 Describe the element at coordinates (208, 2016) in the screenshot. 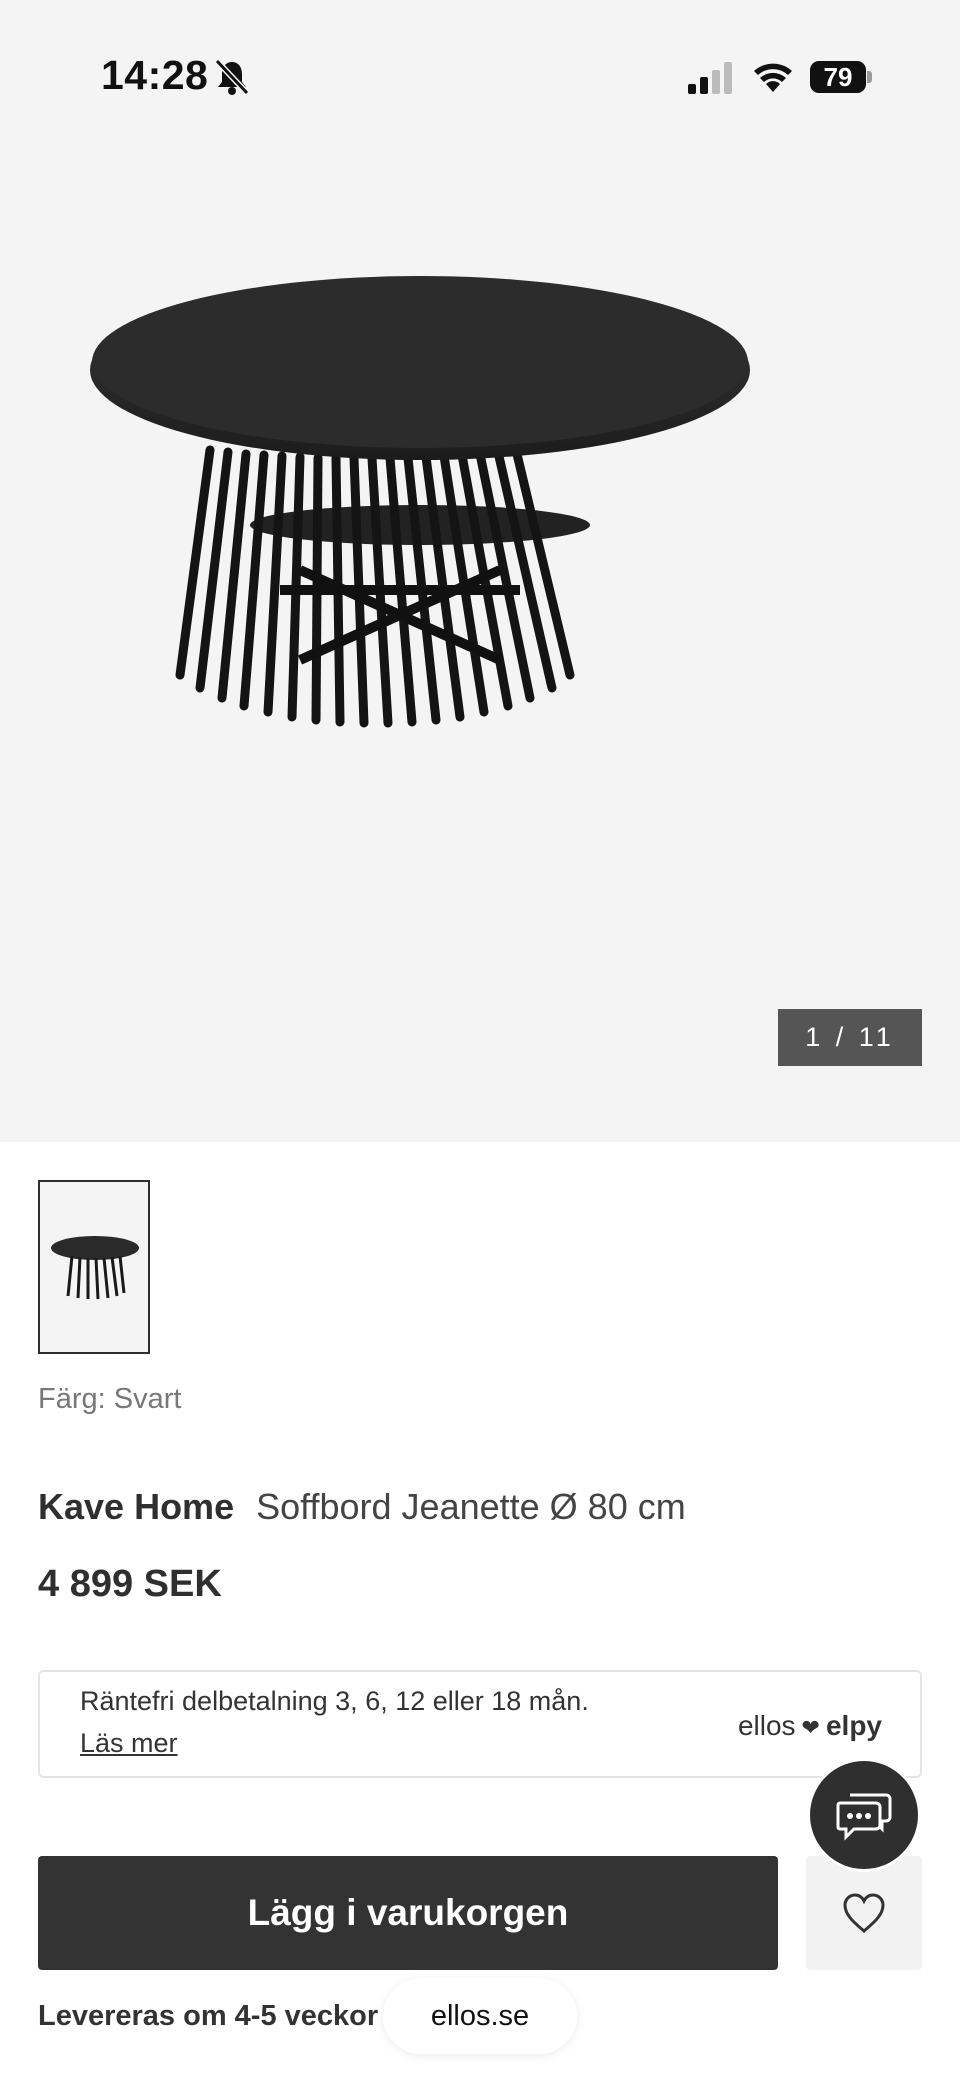

I see `delivery-estimate: Levereras om 4-5 veckor` at that location.